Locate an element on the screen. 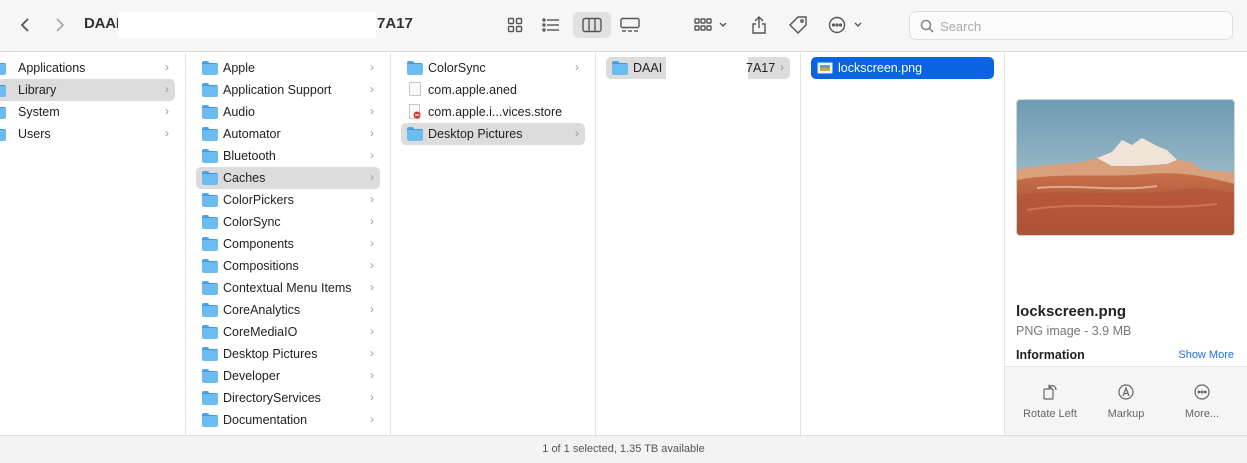  preview-info-heading: Information is located at coordinates (1050, 355).